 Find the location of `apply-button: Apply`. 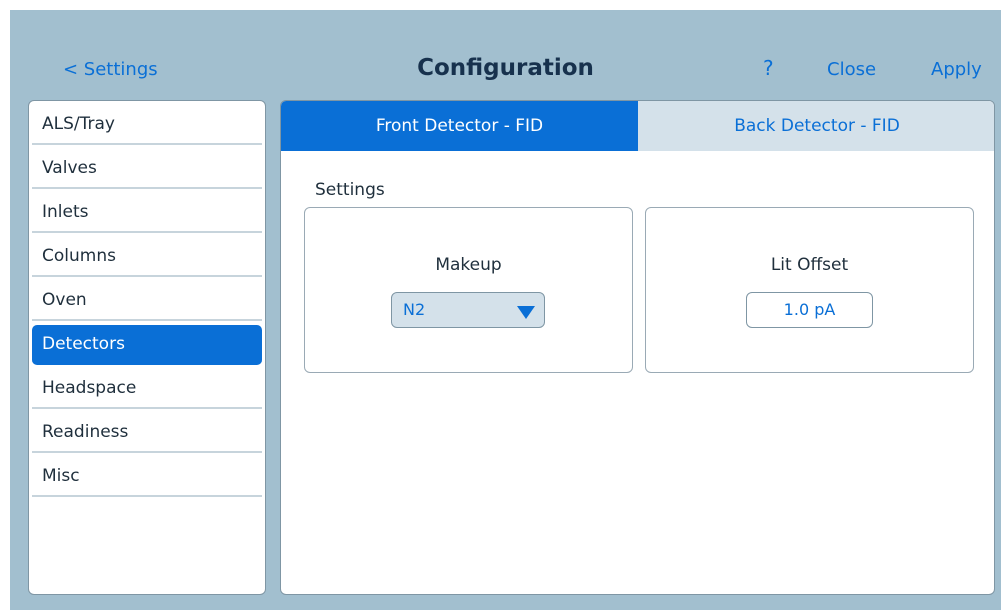

apply-button: Apply is located at coordinates (956, 69).